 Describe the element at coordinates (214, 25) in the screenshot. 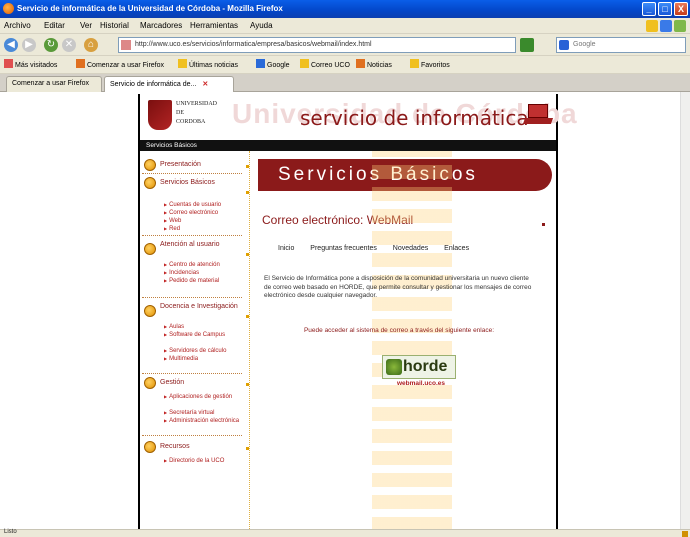

I see `menu-tools: Herramientas` at that location.